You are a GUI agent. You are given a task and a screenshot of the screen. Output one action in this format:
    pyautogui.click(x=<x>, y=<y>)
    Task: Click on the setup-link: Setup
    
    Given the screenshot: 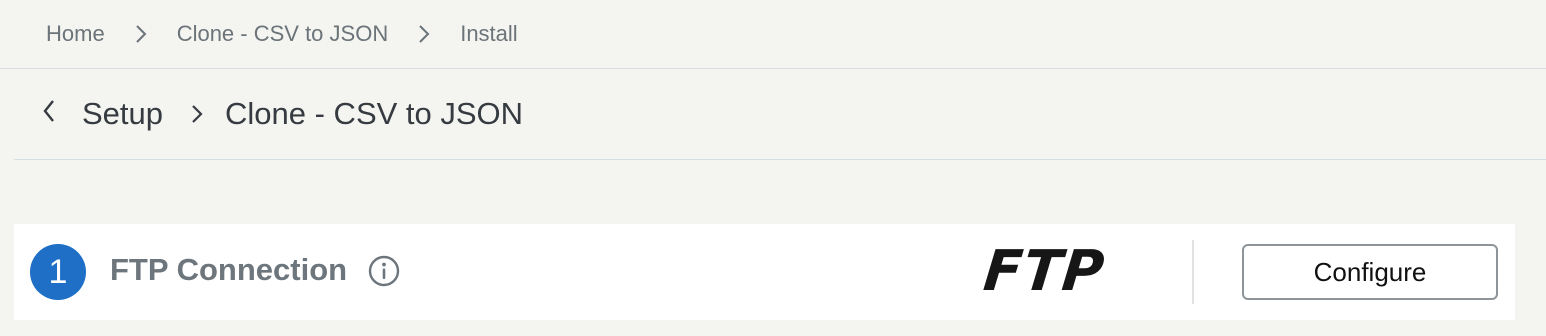 What is the action you would take?
    pyautogui.click(x=122, y=114)
    